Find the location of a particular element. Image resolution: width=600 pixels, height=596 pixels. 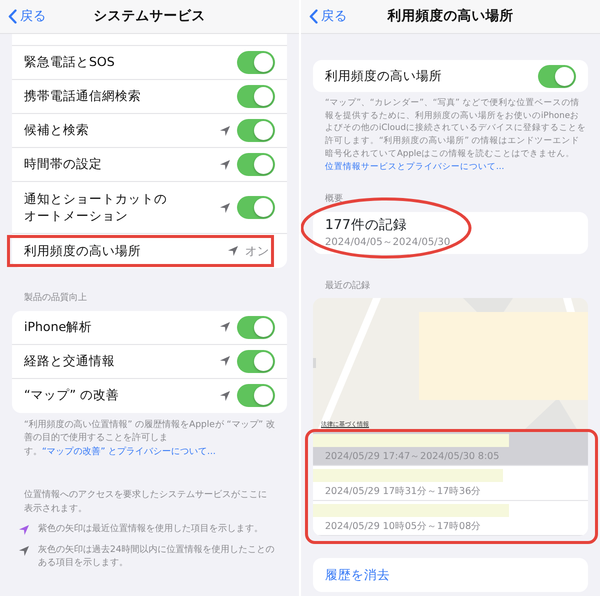

setting-label: 経路と交通情報 is located at coordinates (69, 361).